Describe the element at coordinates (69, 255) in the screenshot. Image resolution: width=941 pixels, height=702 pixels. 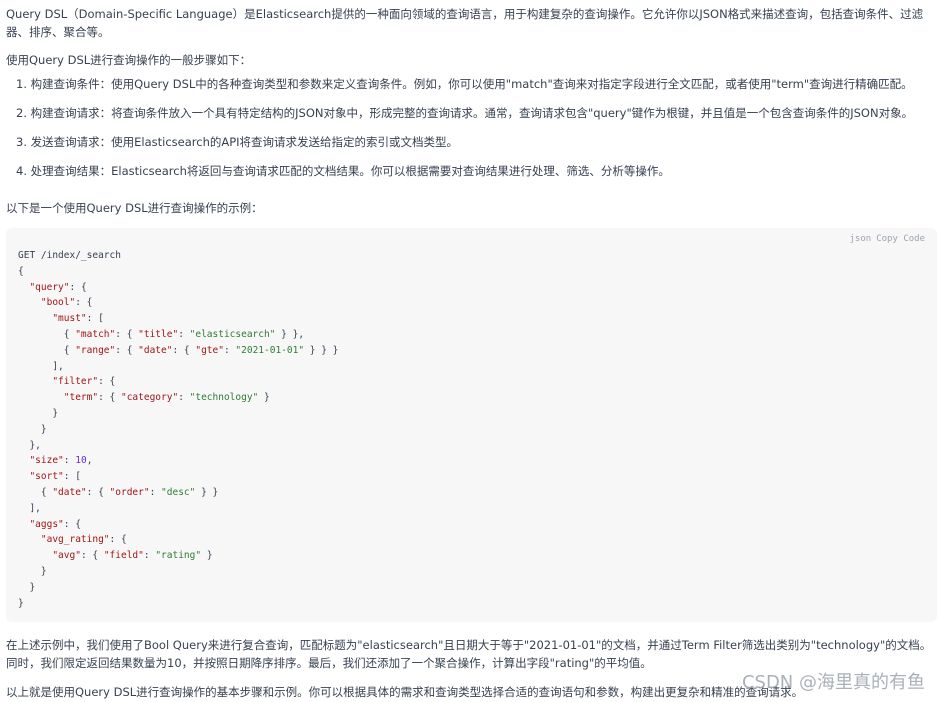
I see `request-line: GET /index/_search` at that location.